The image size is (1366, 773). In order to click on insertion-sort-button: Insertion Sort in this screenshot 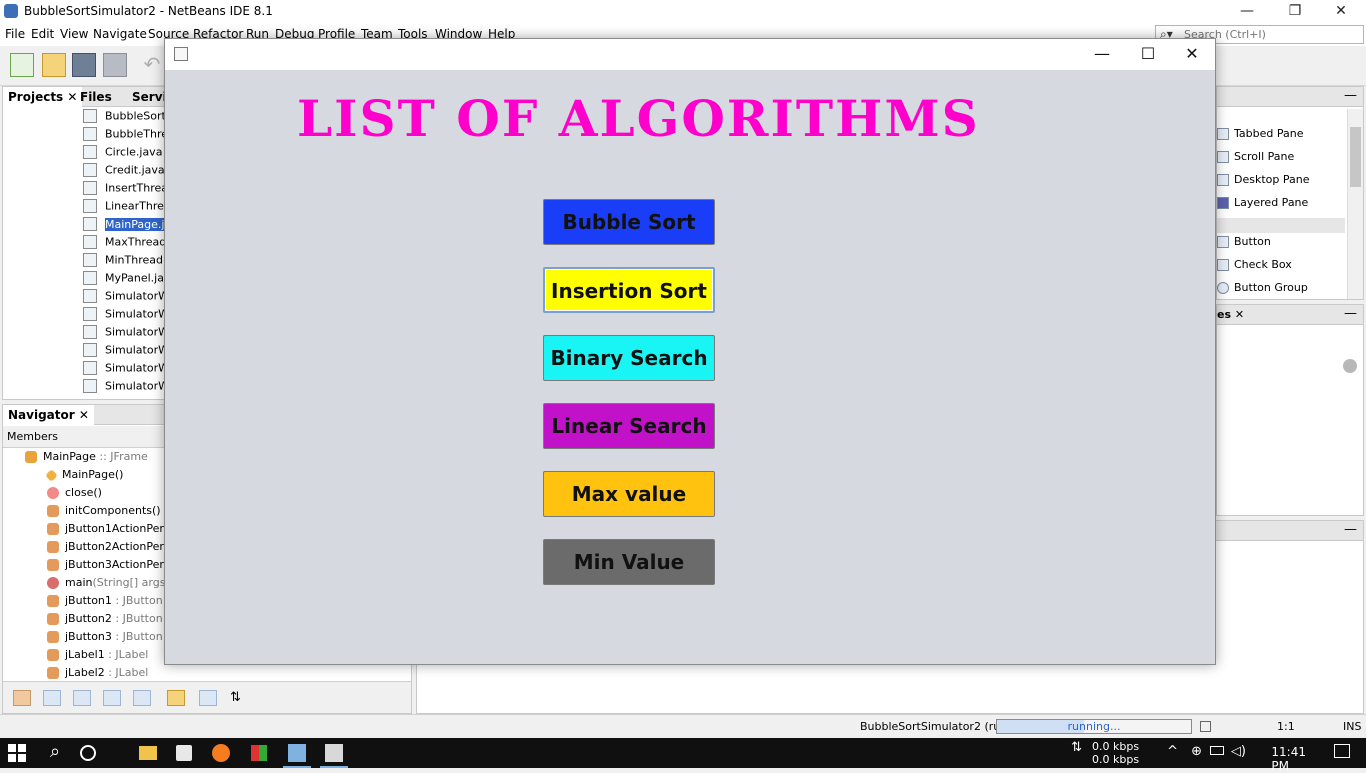, I will do `click(629, 290)`.